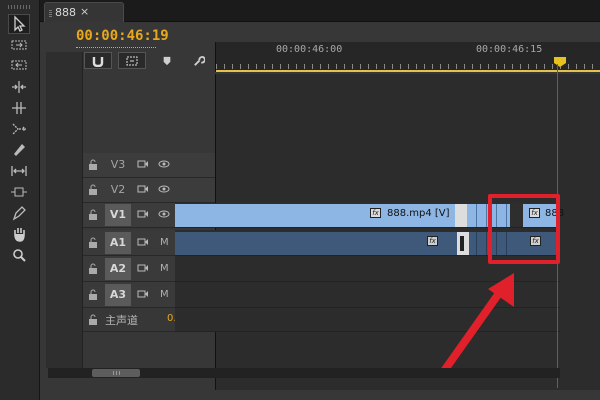 The width and height of the screenshot is (600, 400). I want to click on snap-button, so click(98, 60).